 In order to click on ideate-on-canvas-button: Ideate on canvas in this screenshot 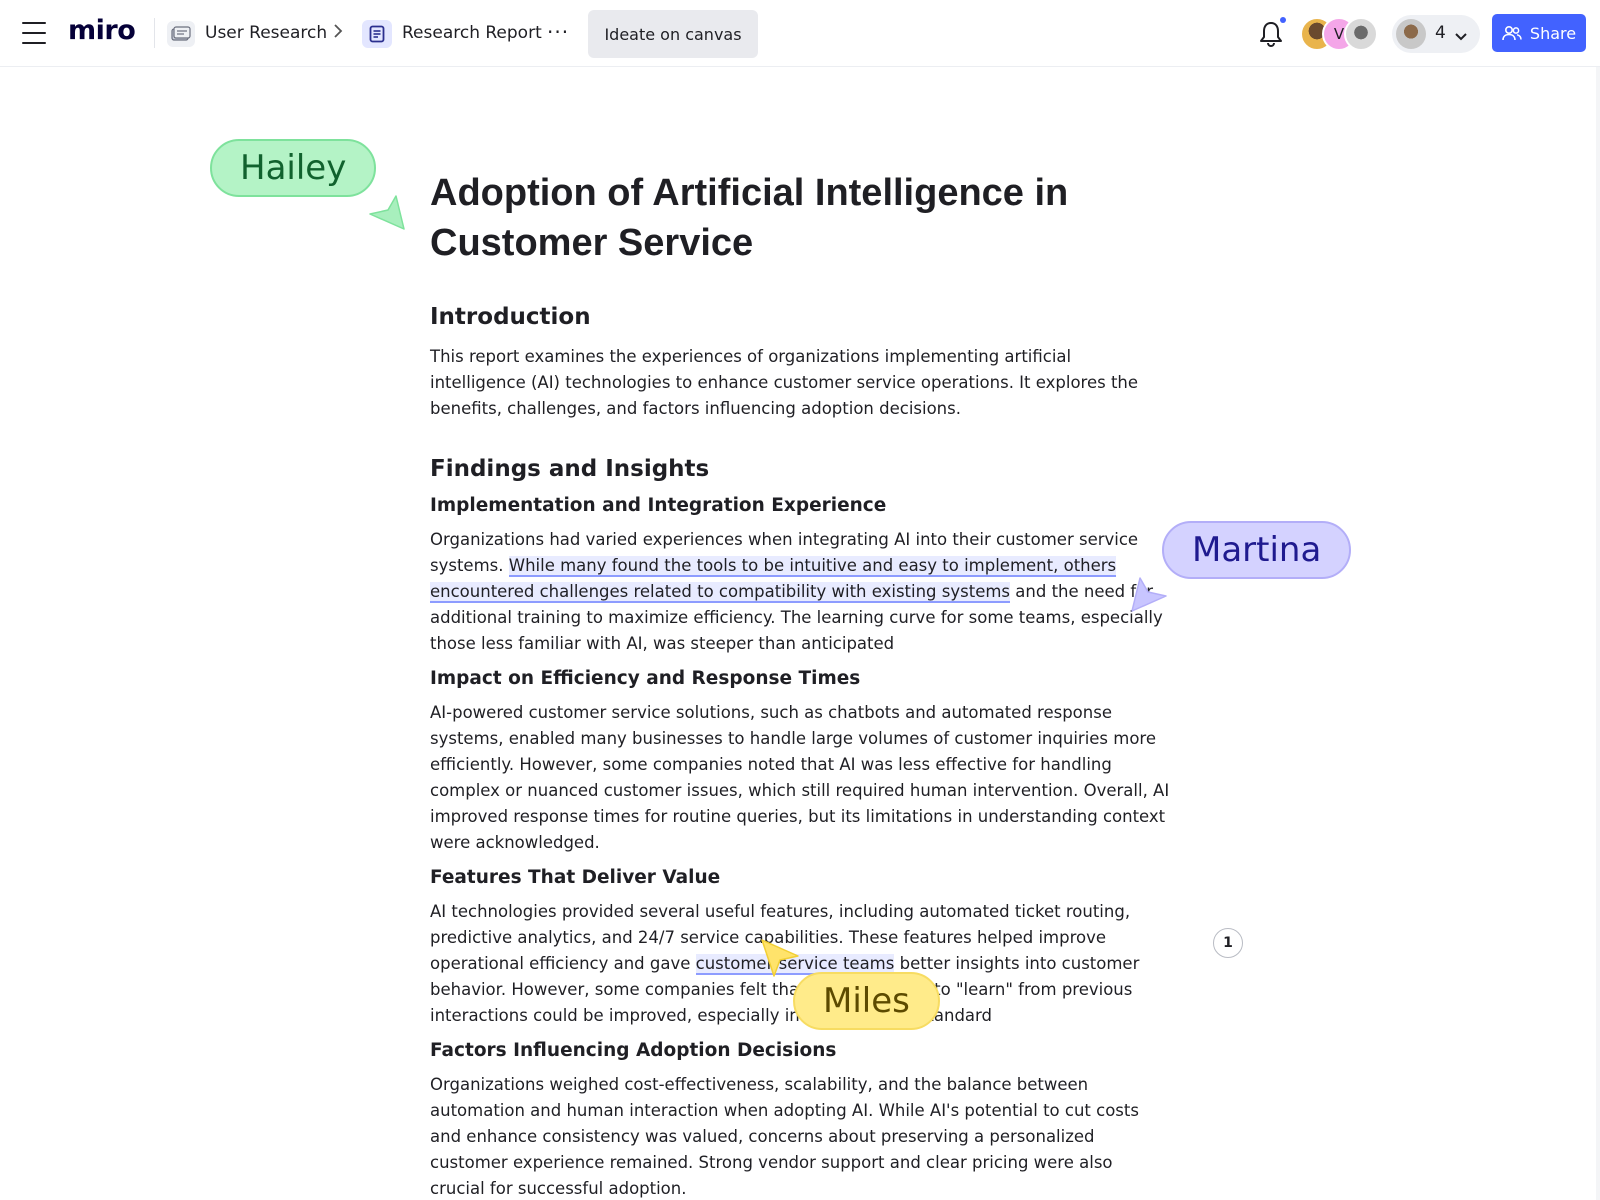, I will do `click(673, 34)`.